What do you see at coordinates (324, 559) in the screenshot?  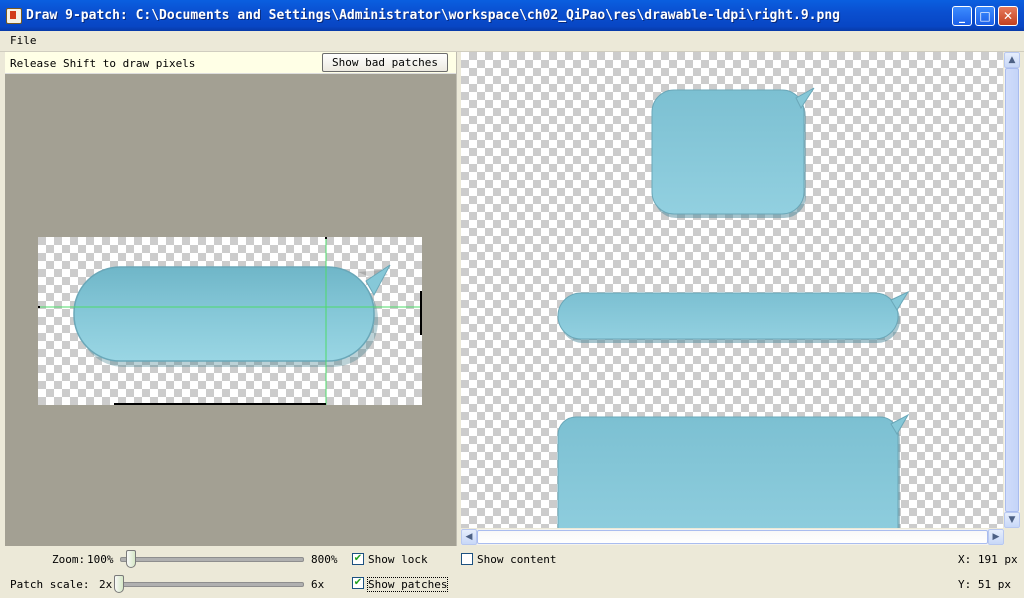 I see `zoom-max-label: 800%` at bounding box center [324, 559].